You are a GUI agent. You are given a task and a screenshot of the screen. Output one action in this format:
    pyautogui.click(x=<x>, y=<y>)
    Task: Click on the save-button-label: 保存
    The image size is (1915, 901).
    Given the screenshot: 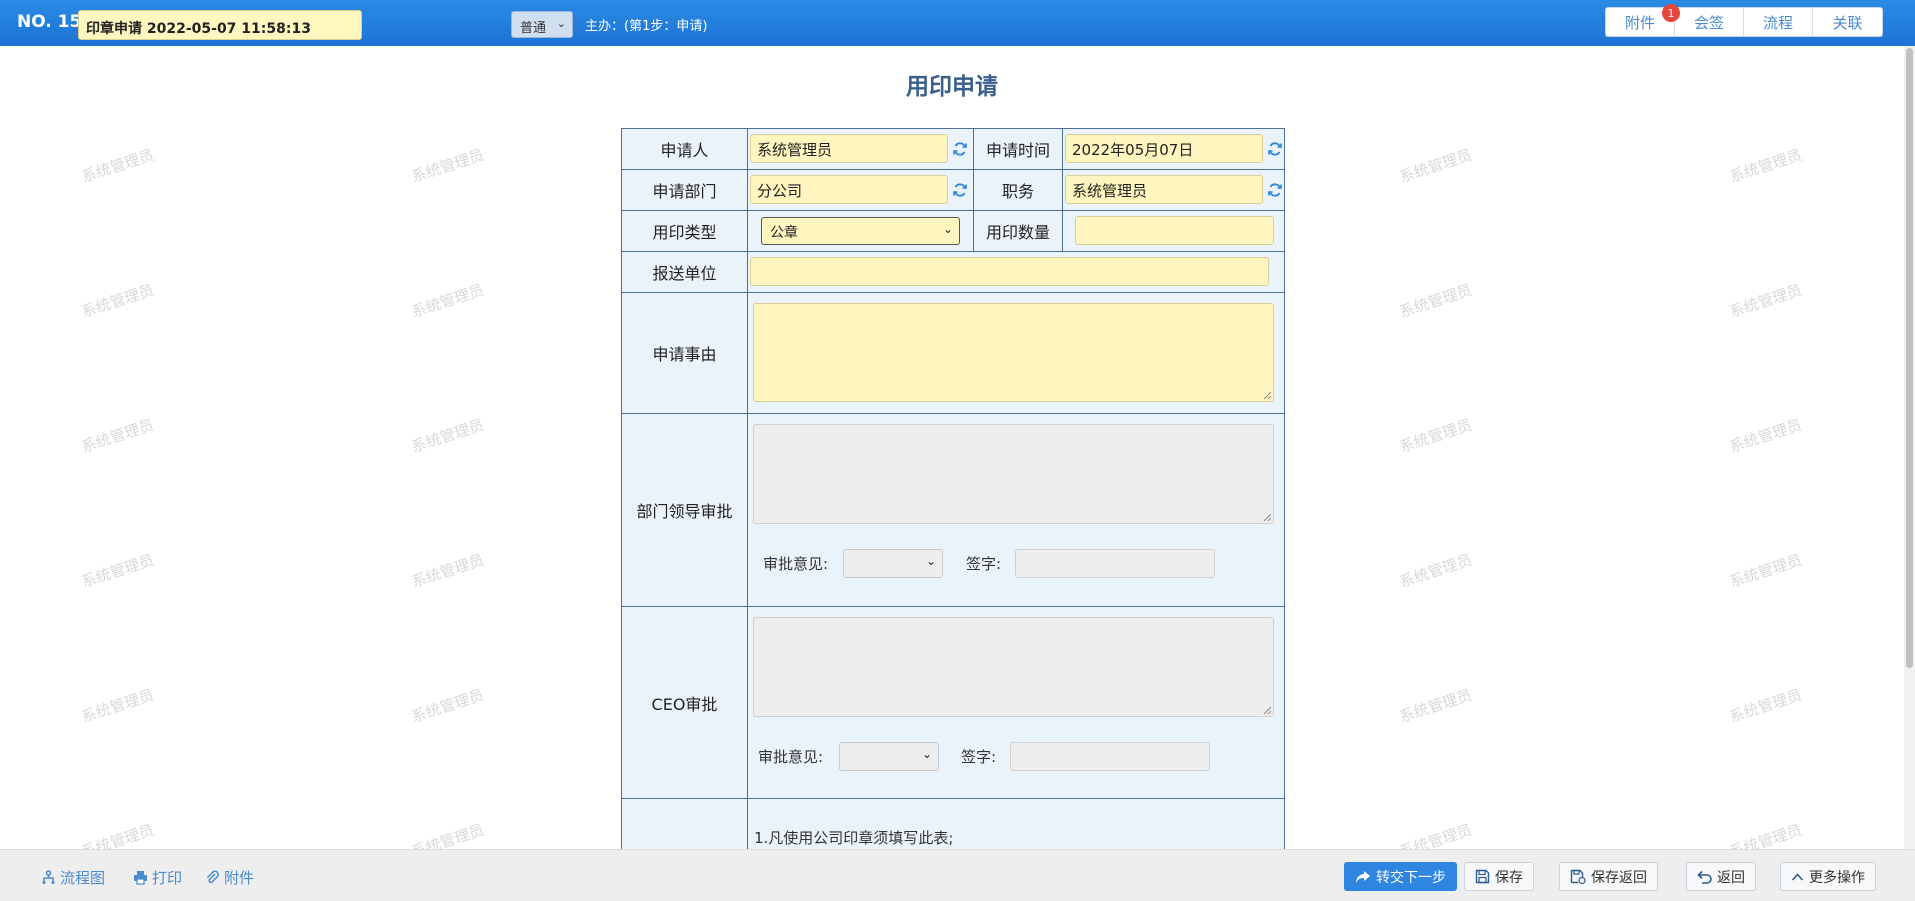 What is the action you would take?
    pyautogui.click(x=1509, y=877)
    